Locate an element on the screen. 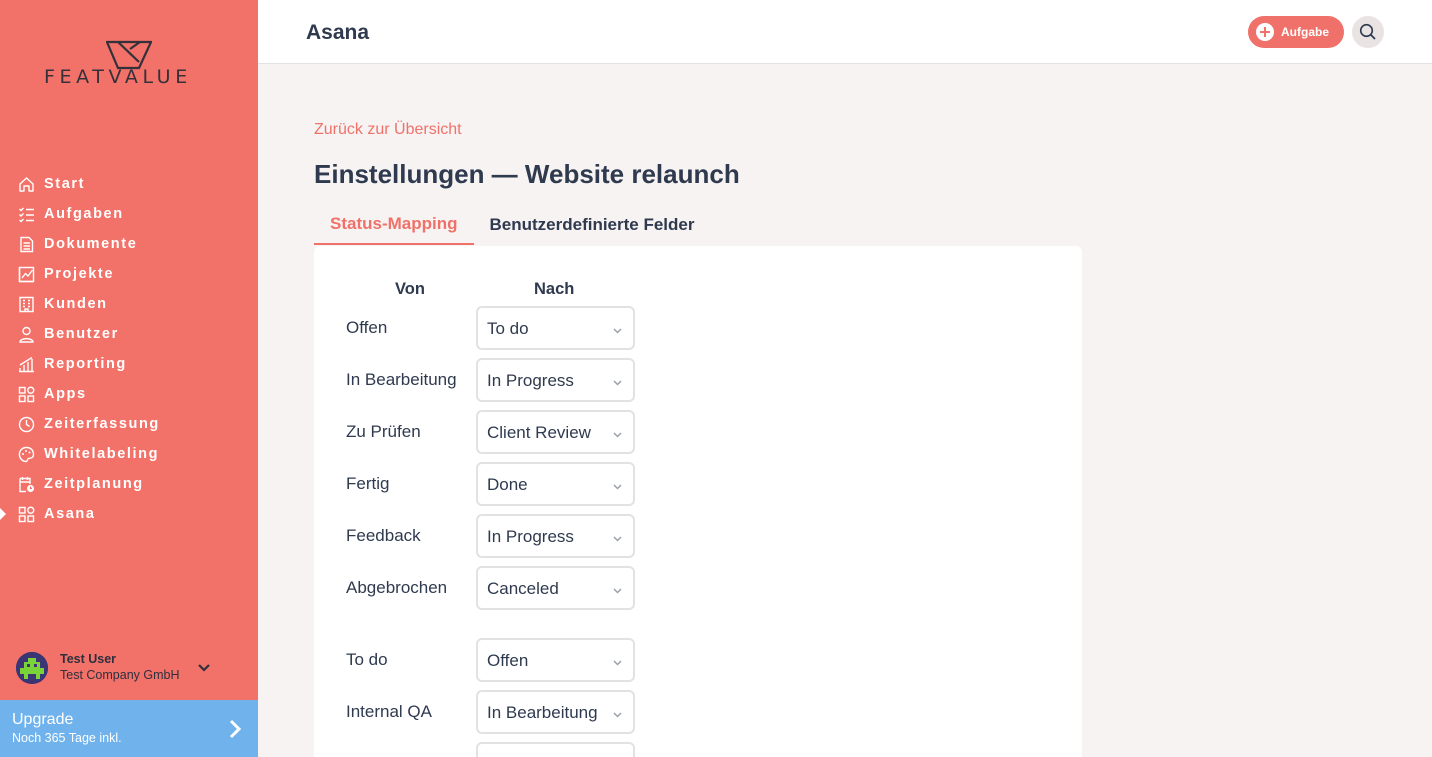 The width and height of the screenshot is (1432, 757). reverse-mapping-row: Internal QA In Bearbeitung is located at coordinates (698, 712).